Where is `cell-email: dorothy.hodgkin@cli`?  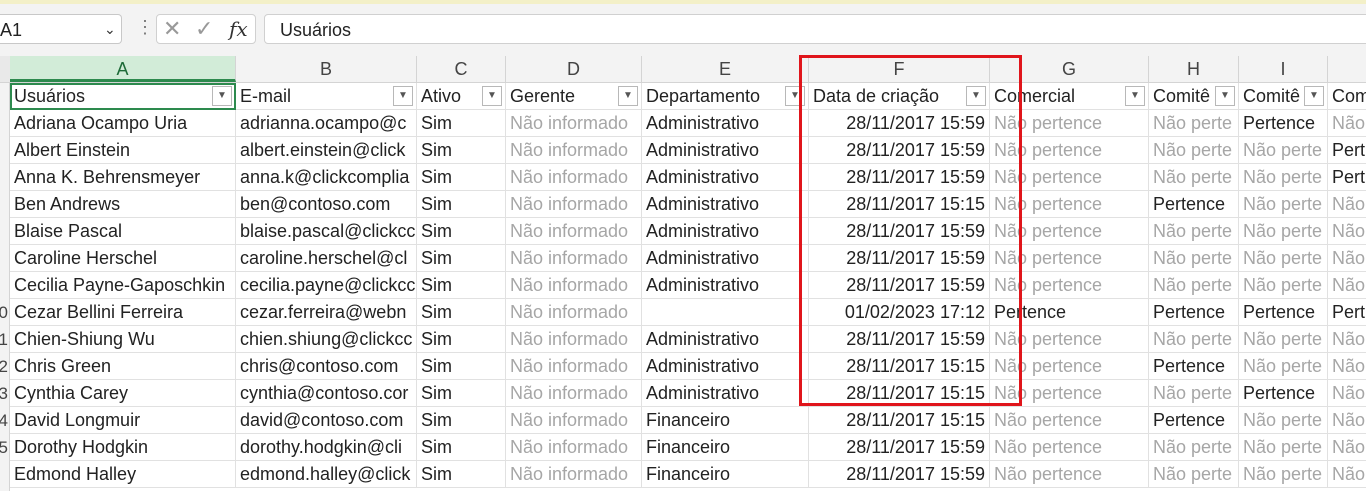
cell-email: dorothy.hodgkin@cli is located at coordinates (326, 447).